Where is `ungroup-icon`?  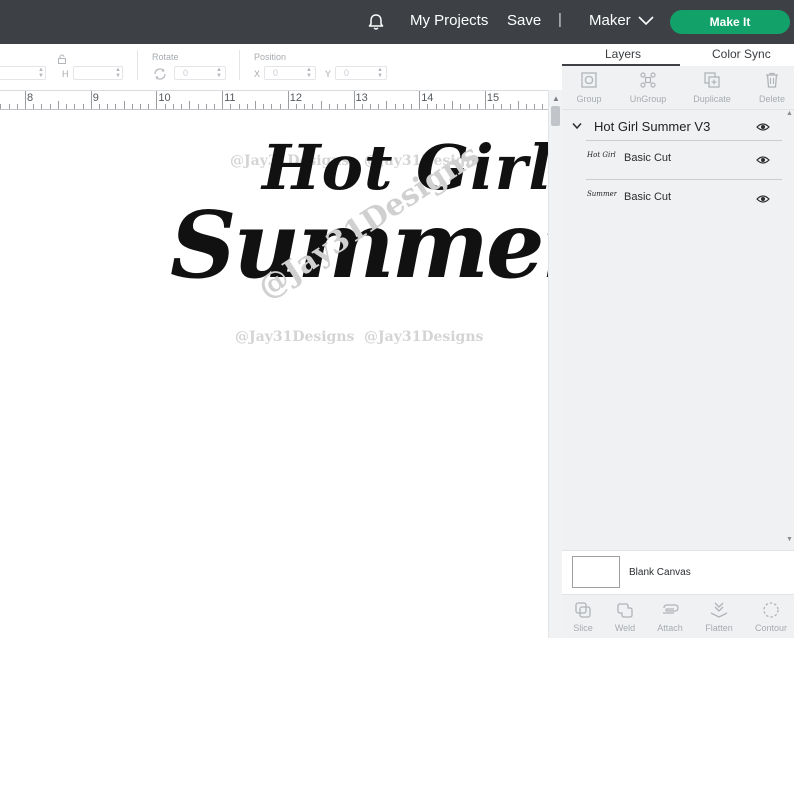
ungroup-icon is located at coordinates (648, 80).